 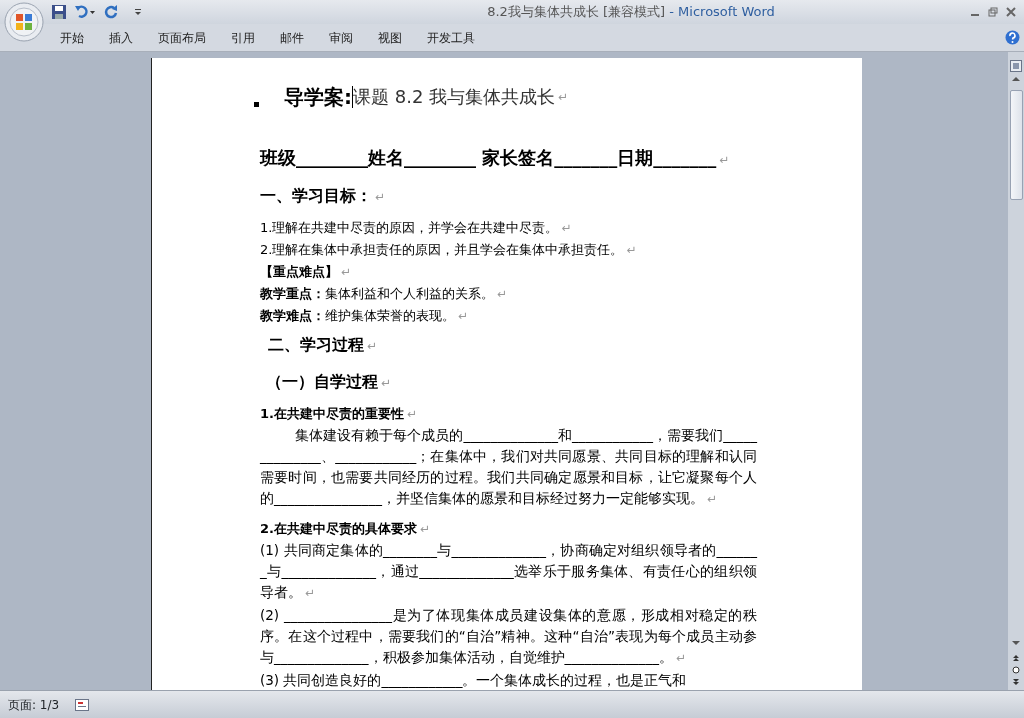 What do you see at coordinates (1016, 66) in the screenshot?
I see `ruler-toggle-icon` at bounding box center [1016, 66].